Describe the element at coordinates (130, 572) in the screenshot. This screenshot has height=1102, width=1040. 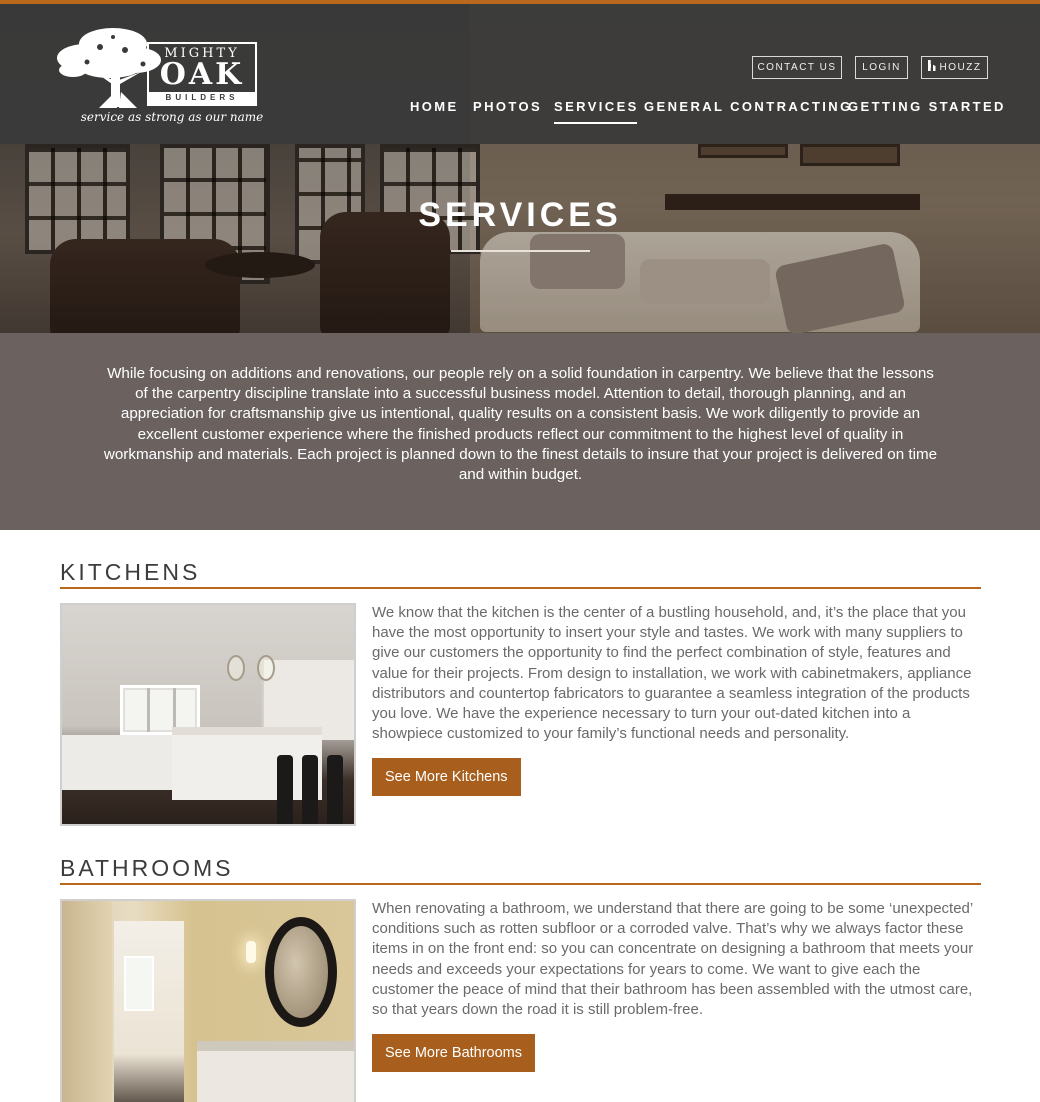
I see `section-title-kitchens: KITCHENS` at that location.